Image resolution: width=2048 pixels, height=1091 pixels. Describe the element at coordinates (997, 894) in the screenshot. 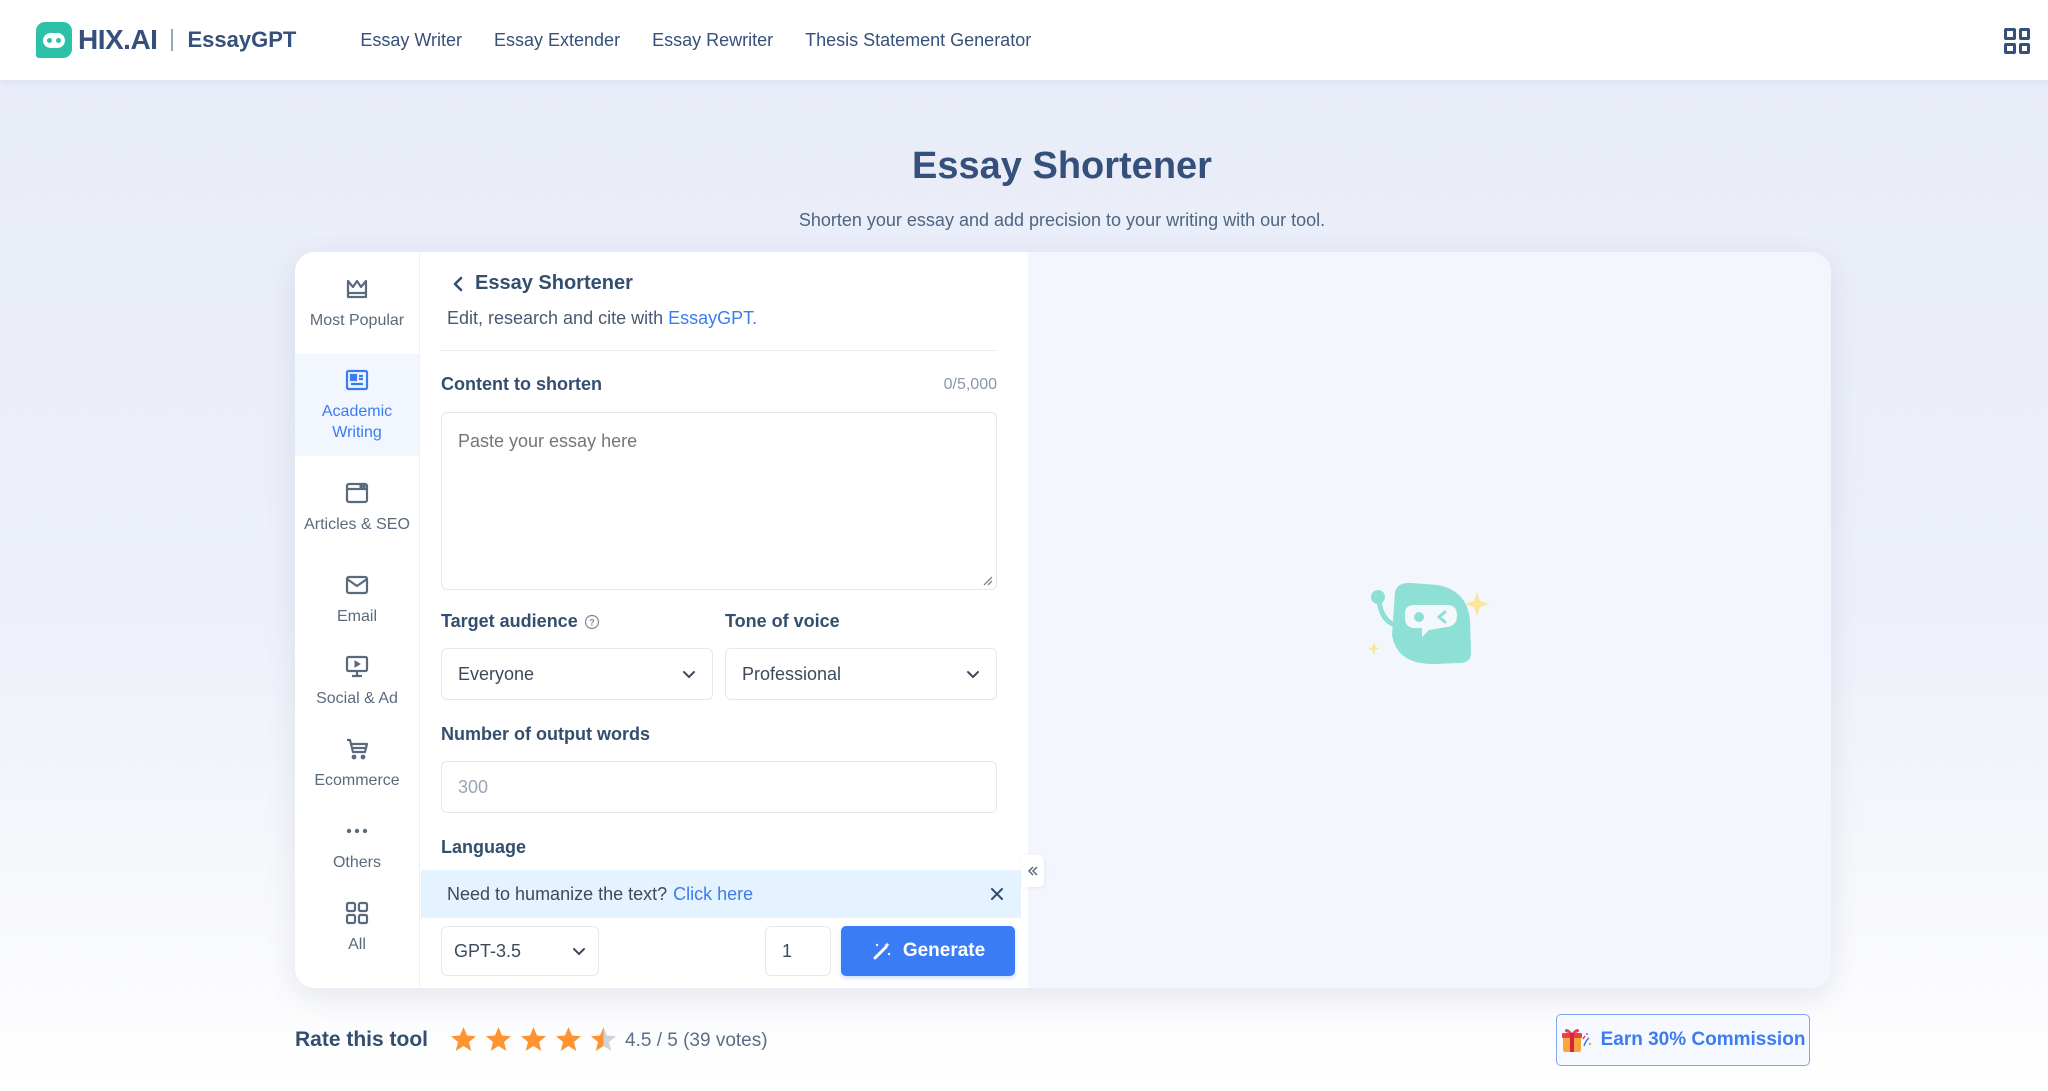

I see `close-icon` at that location.